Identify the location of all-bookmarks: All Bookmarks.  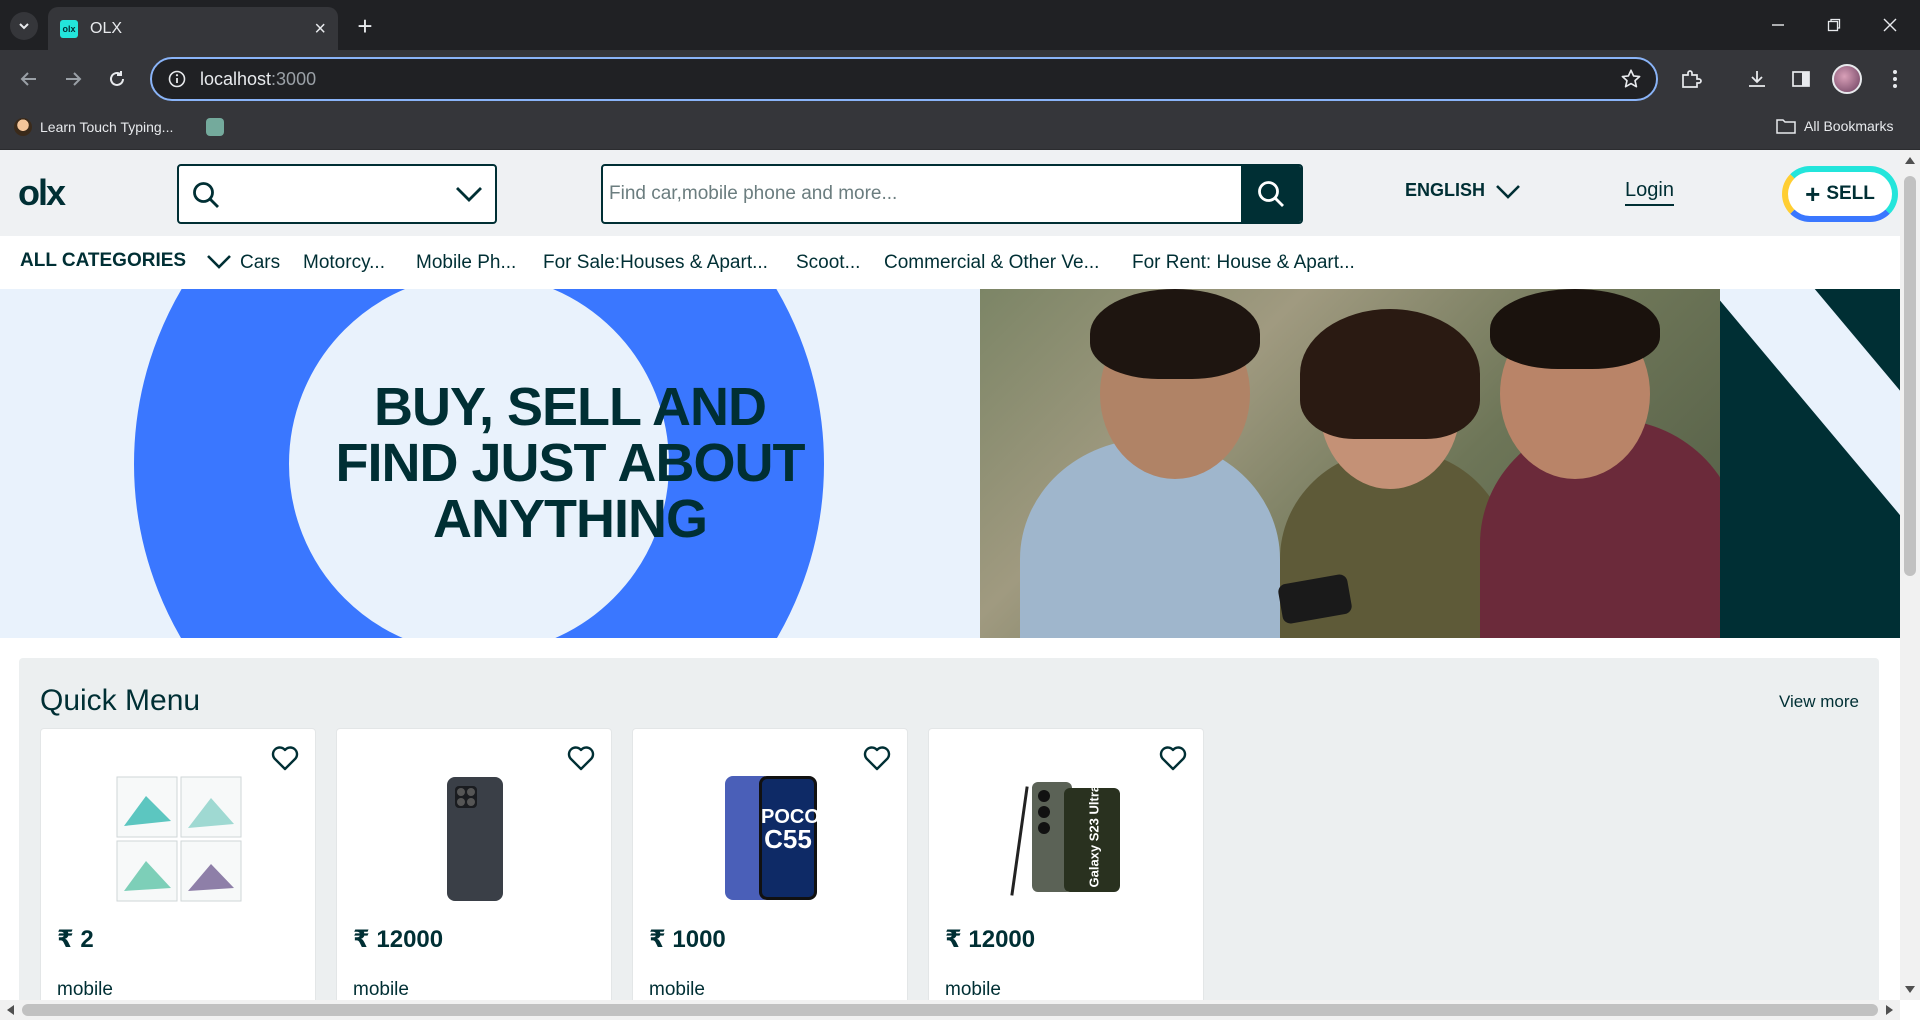
(1834, 126).